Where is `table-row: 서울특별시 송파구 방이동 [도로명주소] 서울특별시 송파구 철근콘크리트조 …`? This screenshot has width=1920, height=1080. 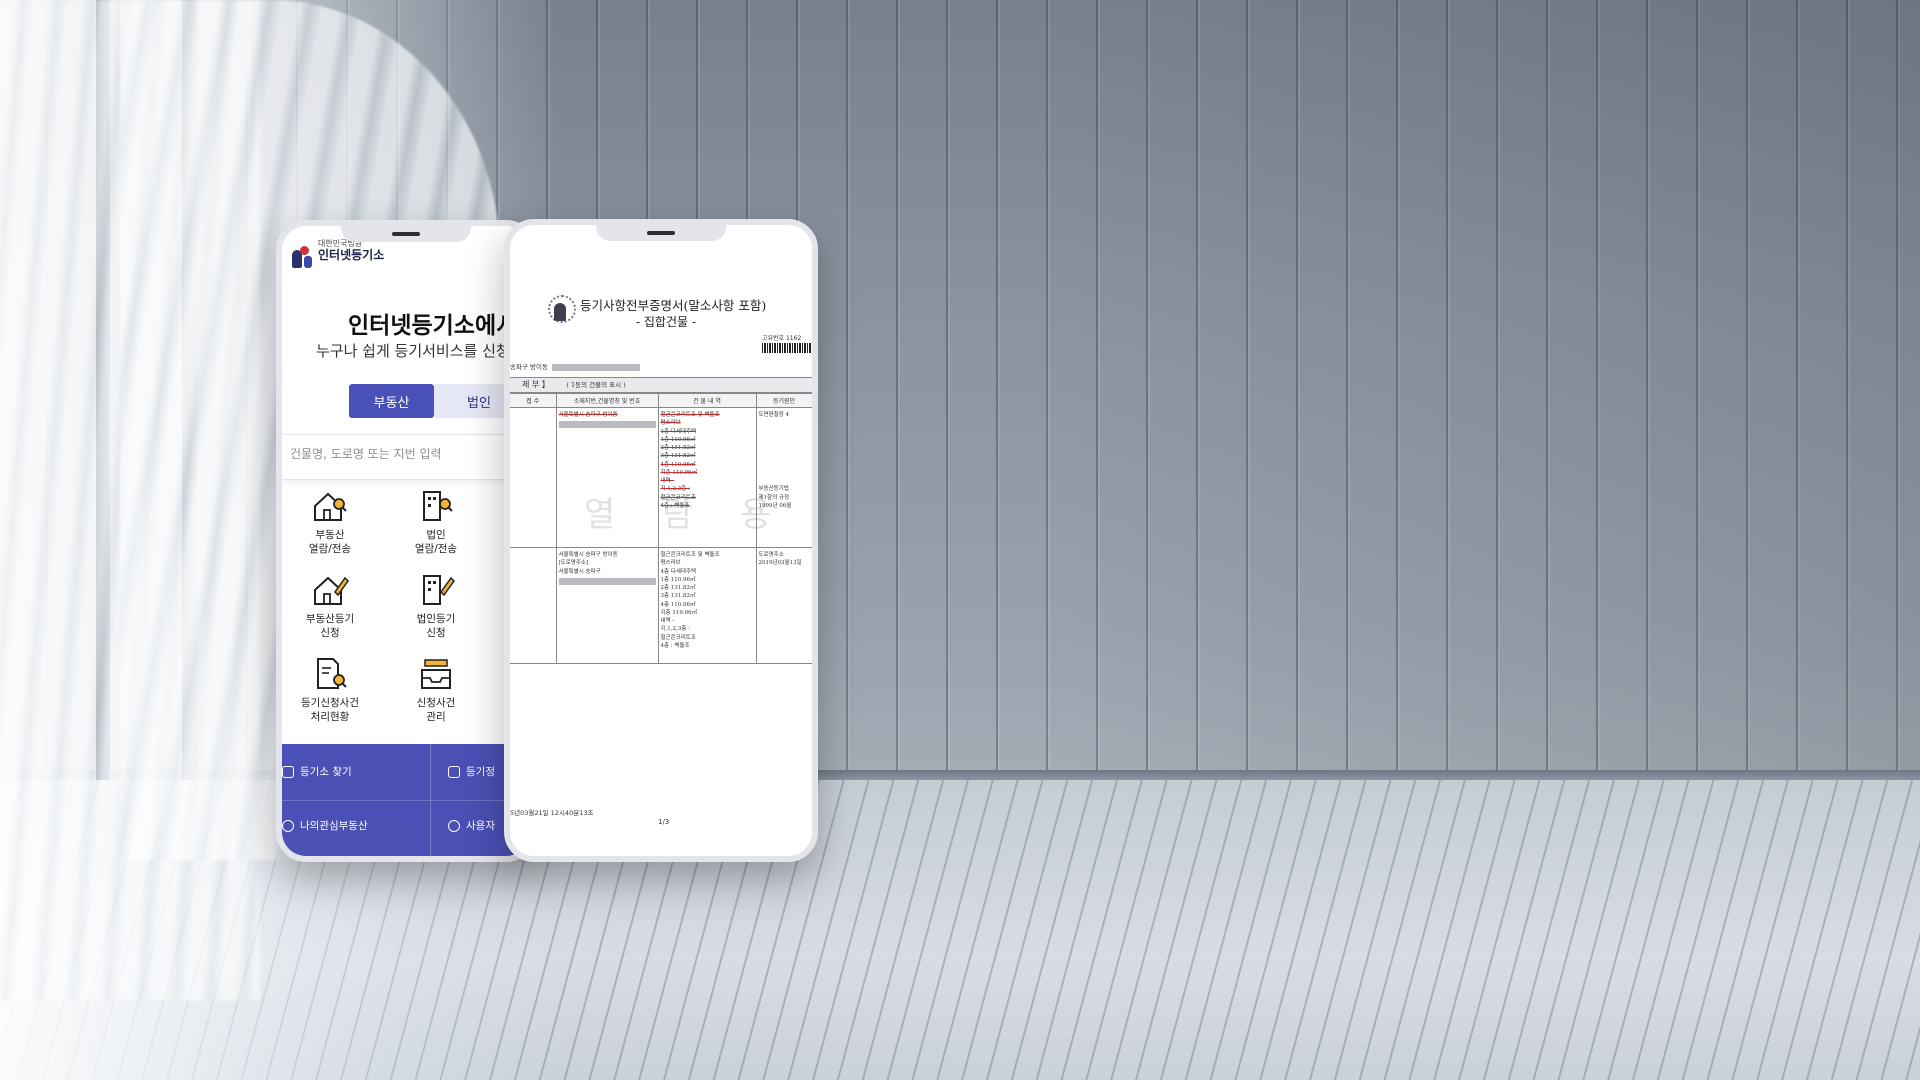 table-row: 서울특별시 송파구 방이동 [도로명주소] 서울특별시 송파구 철근콘크리트조 … is located at coordinates (661, 605).